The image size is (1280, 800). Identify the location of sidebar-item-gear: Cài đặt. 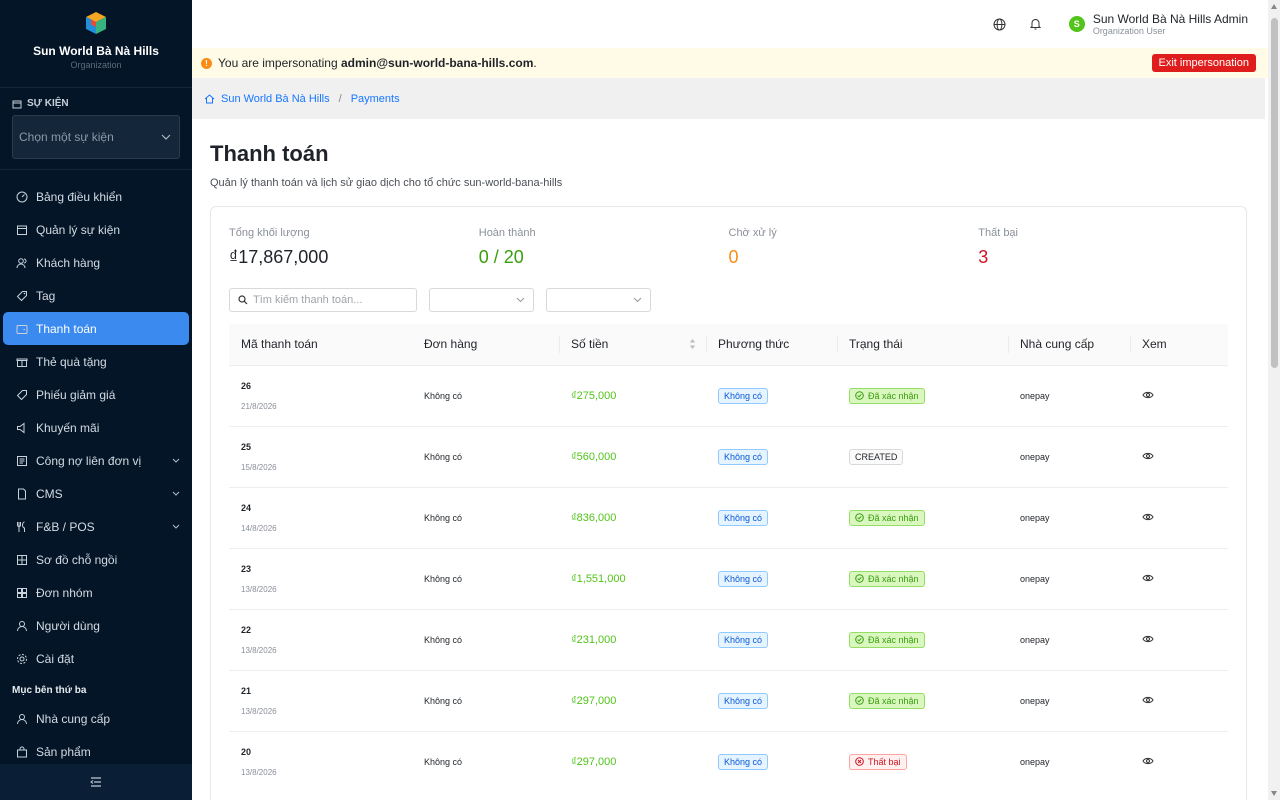
(96, 658).